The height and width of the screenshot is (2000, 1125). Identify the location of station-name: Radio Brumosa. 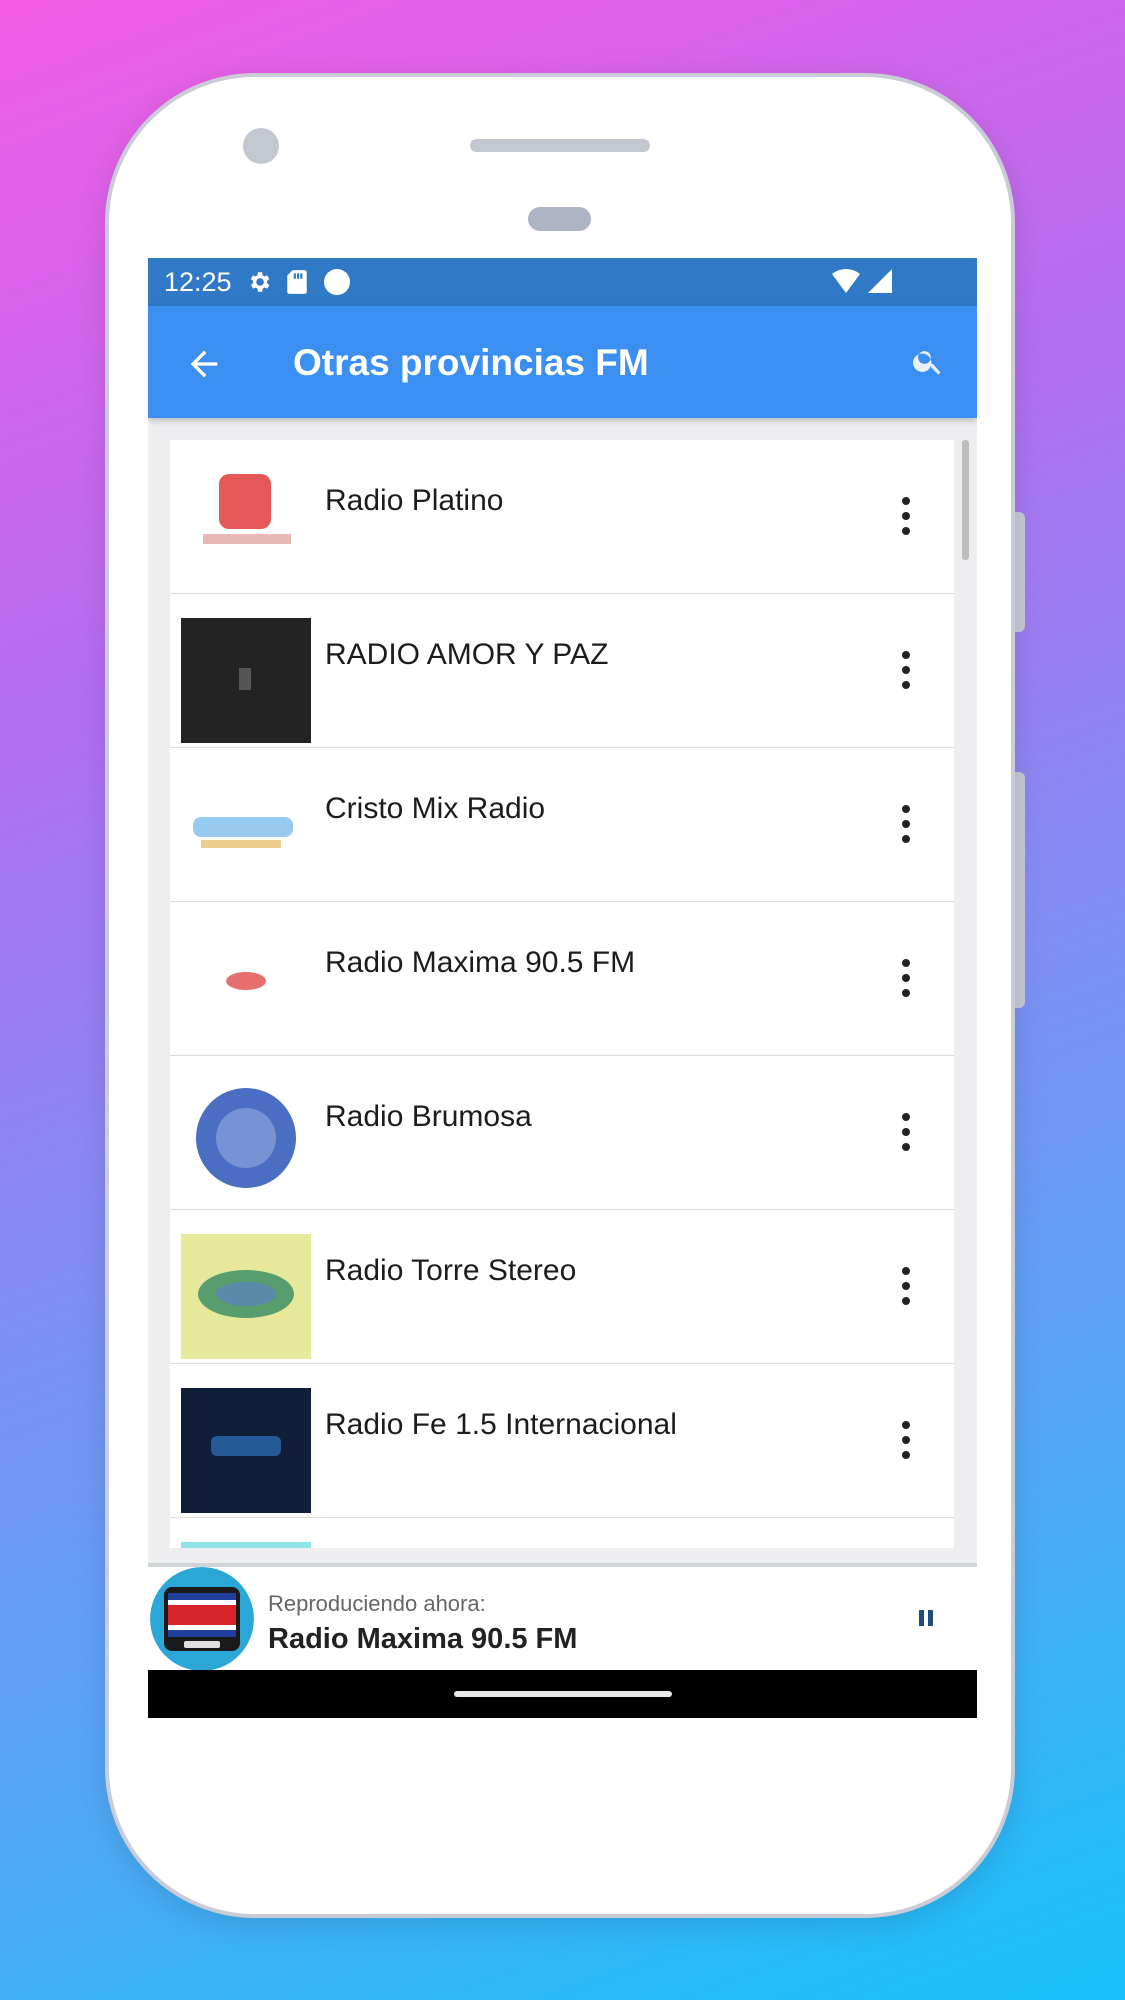
(428, 1116).